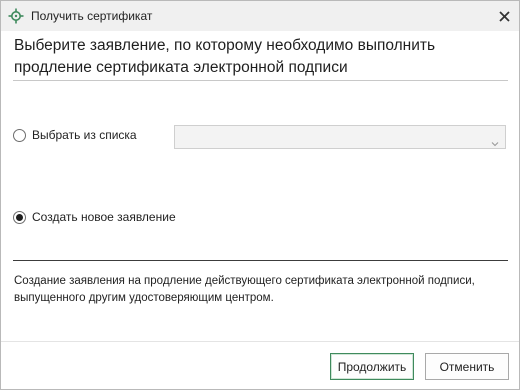 The width and height of the screenshot is (520, 390). I want to click on radio-label-select-from-list: Выбрать из списка, so click(84, 135).